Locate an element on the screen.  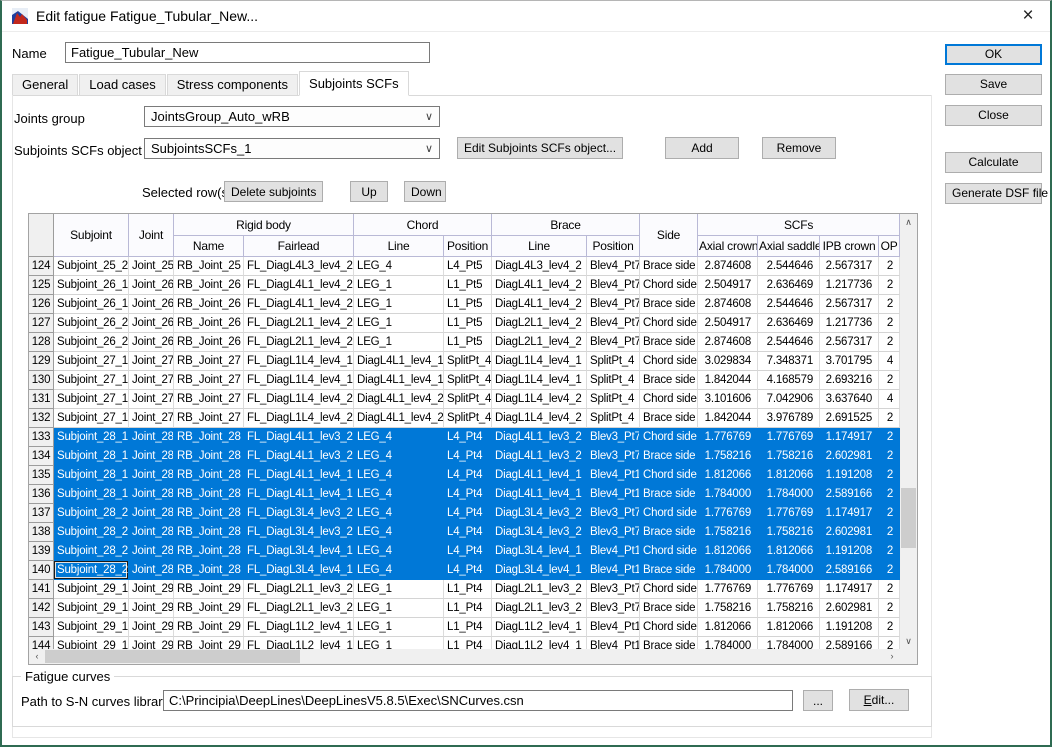
cell: 7.042906 is located at coordinates (789, 399).